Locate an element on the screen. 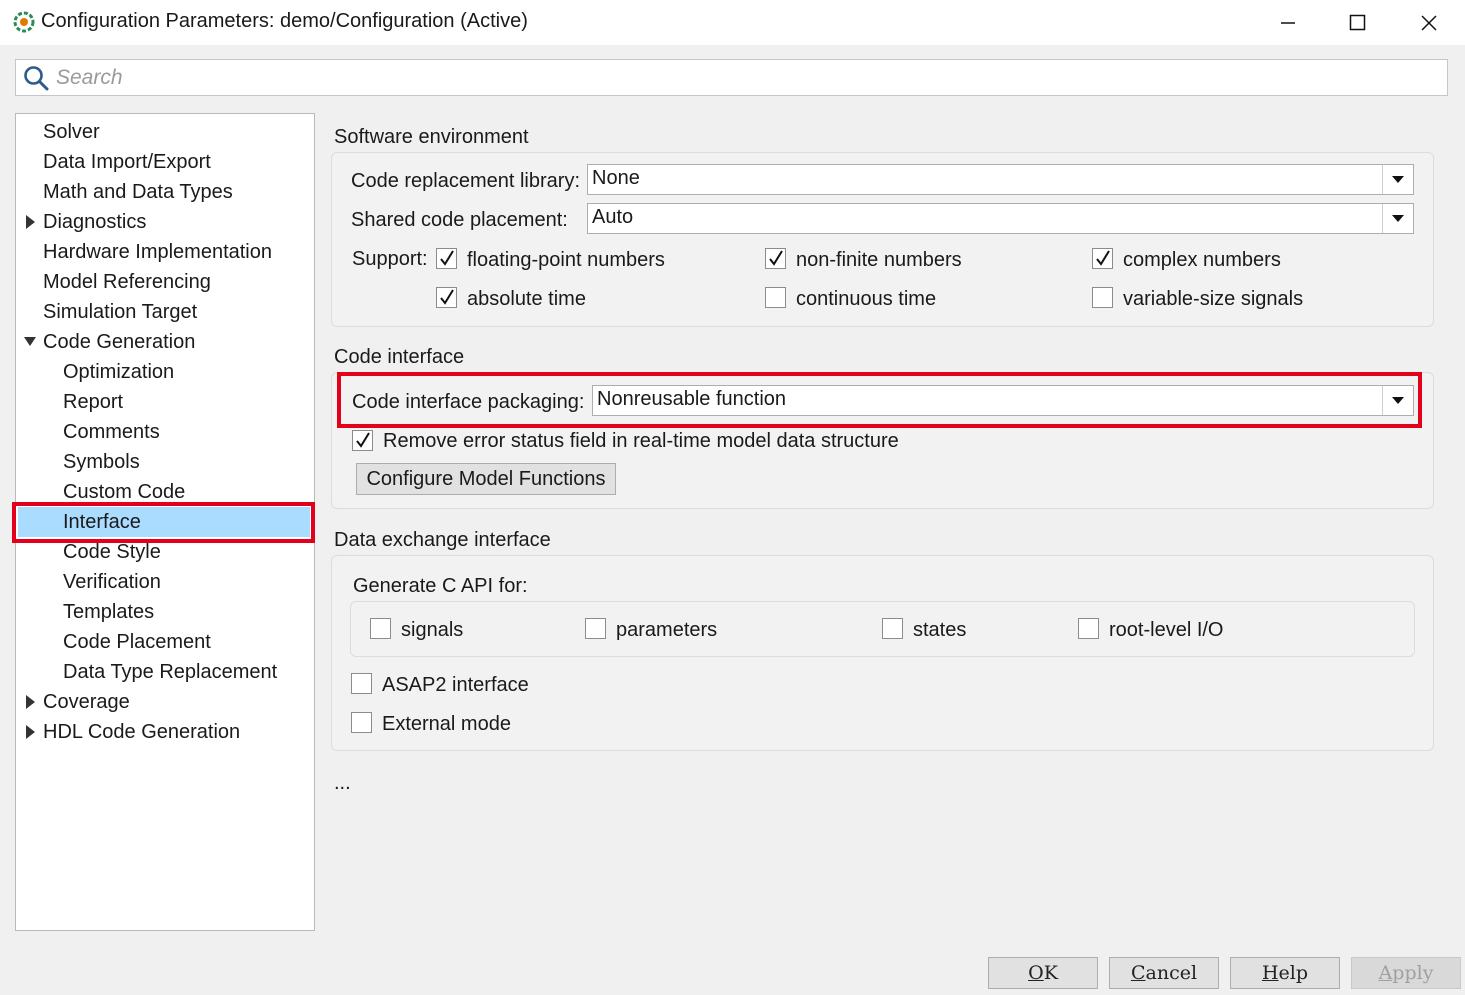 Image resolution: width=1465 pixels, height=995 pixels. collapse-arrow-icon is located at coordinates (29, 342).